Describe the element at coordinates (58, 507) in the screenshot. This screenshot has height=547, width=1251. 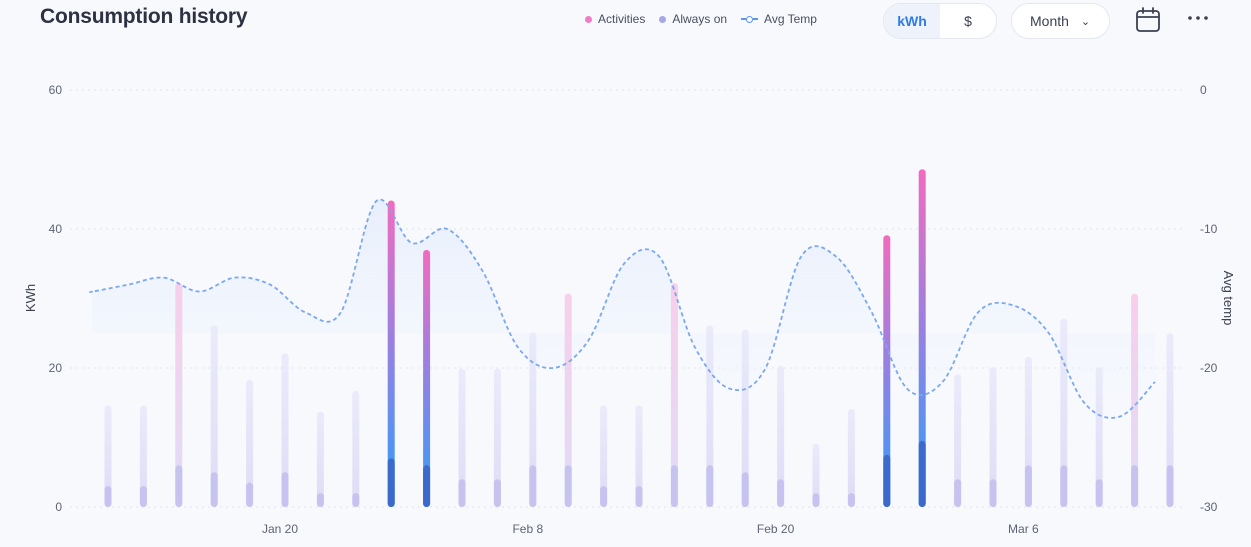
I see `y-tick-left: 0` at that location.